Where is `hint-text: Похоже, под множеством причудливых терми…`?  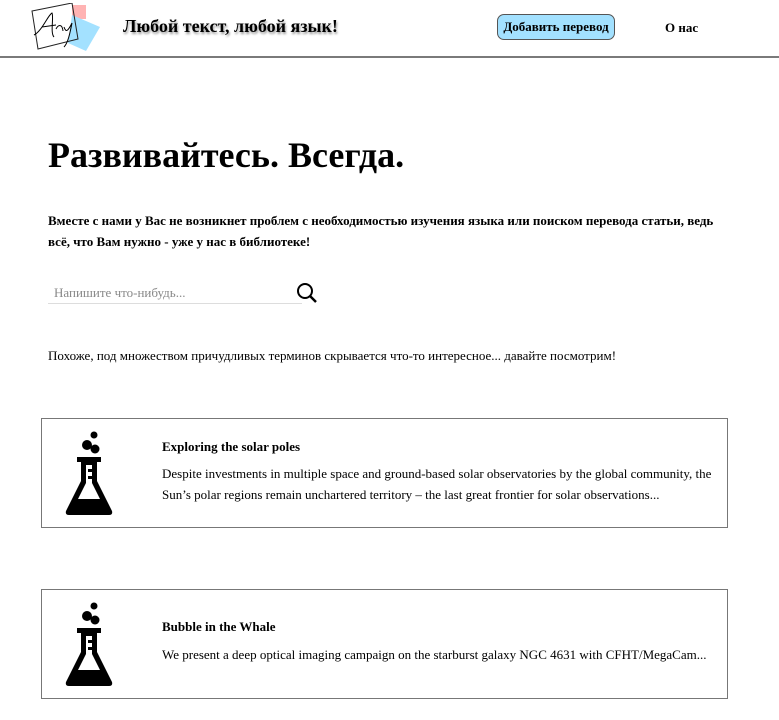
hint-text: Похоже, под множеством причудливых терми… is located at coordinates (332, 355).